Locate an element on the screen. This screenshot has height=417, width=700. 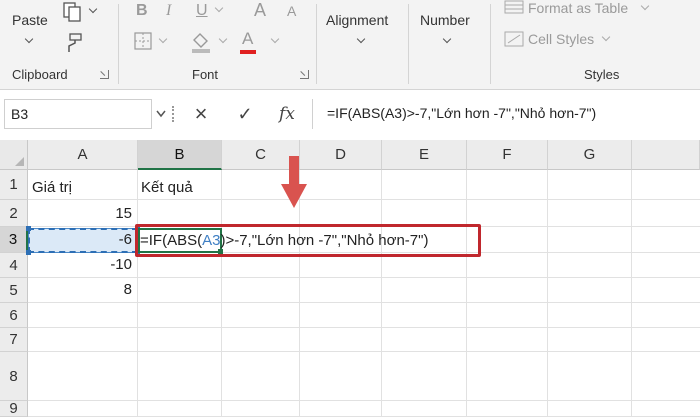
underline-button: U is located at coordinates (202, 11).